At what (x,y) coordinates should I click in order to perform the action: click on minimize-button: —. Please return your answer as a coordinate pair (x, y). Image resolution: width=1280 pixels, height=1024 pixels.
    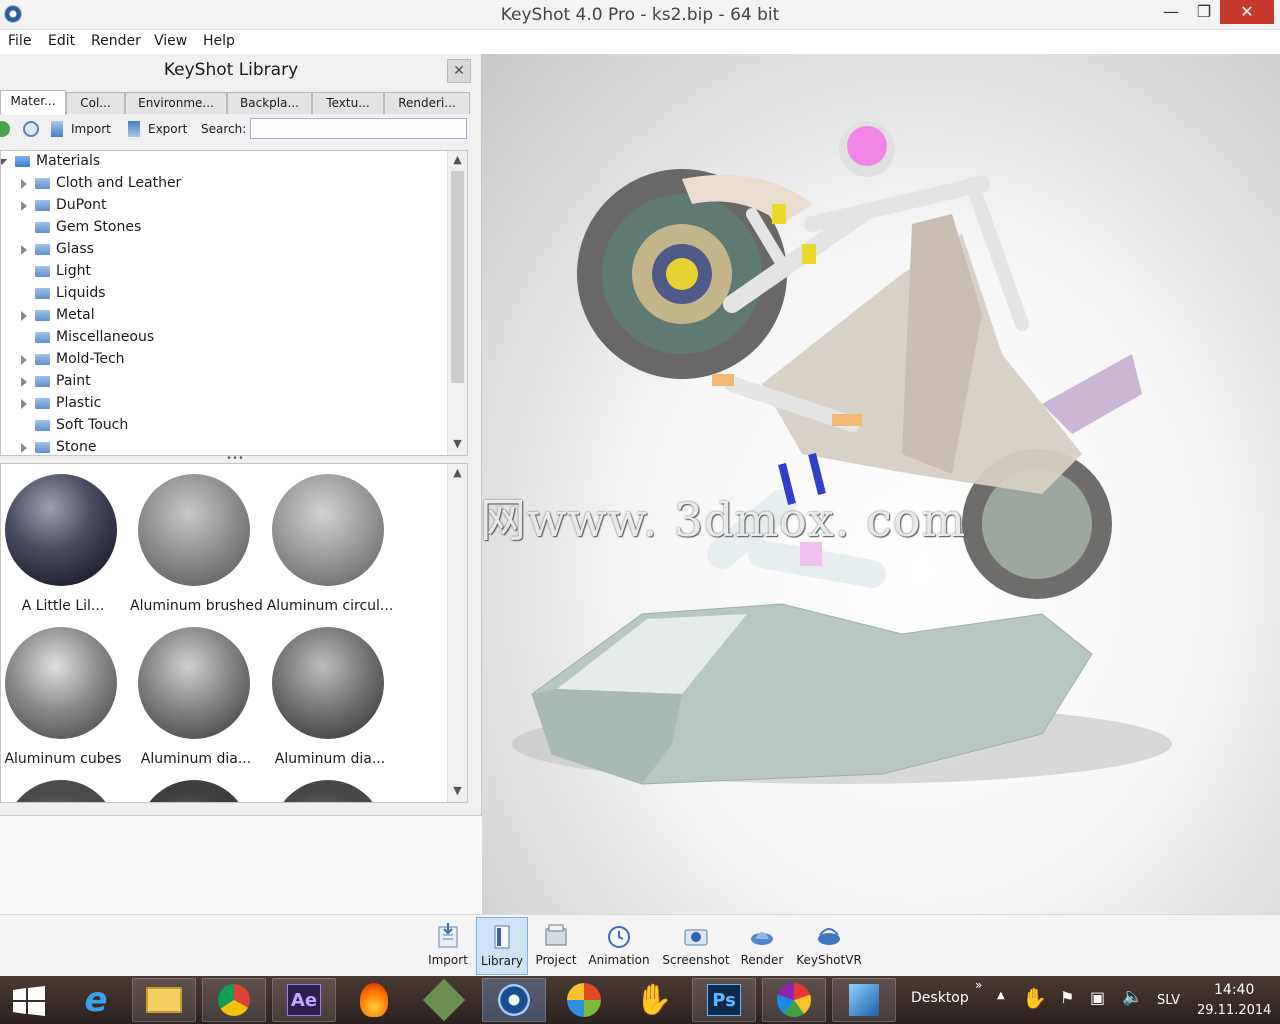
    Looking at the image, I should click on (1171, 12).